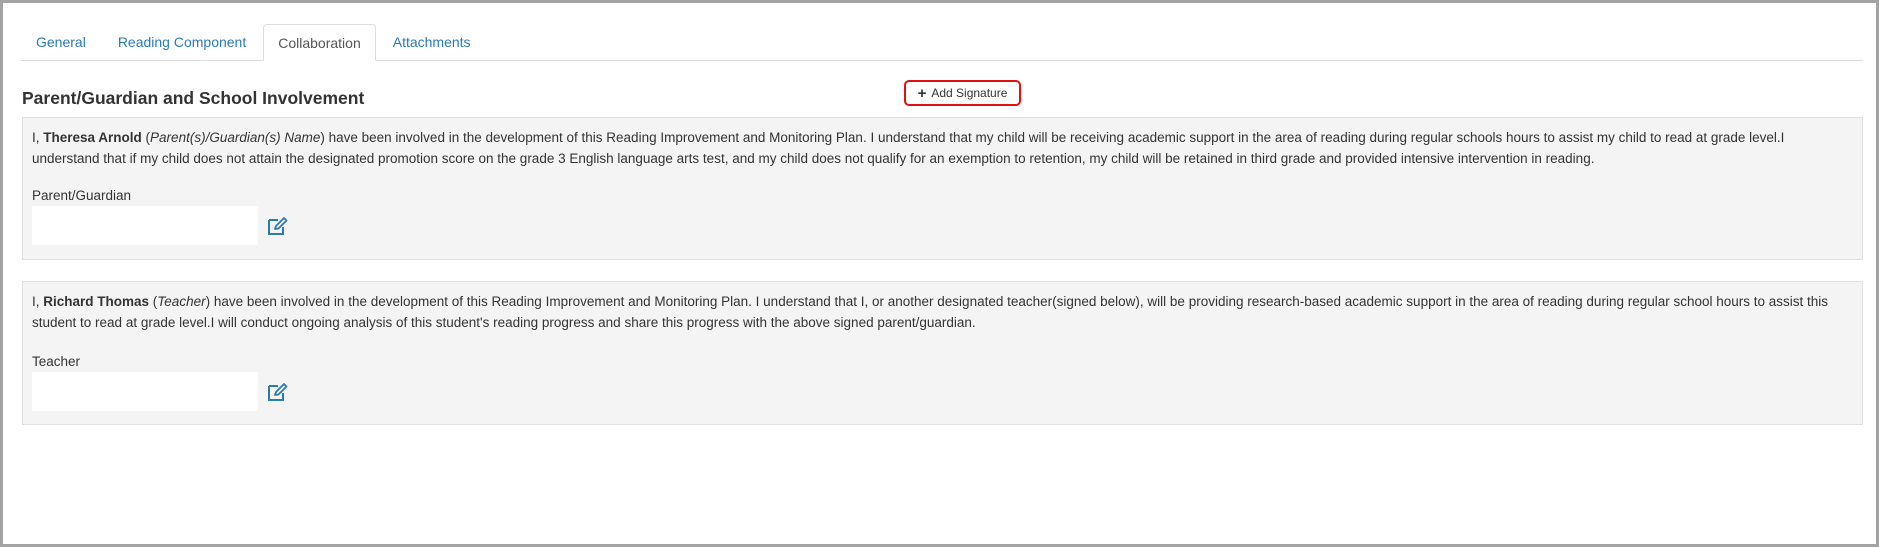 This screenshot has height=547, width=1879. What do you see at coordinates (922, 93) in the screenshot?
I see `plus-icon: +` at bounding box center [922, 93].